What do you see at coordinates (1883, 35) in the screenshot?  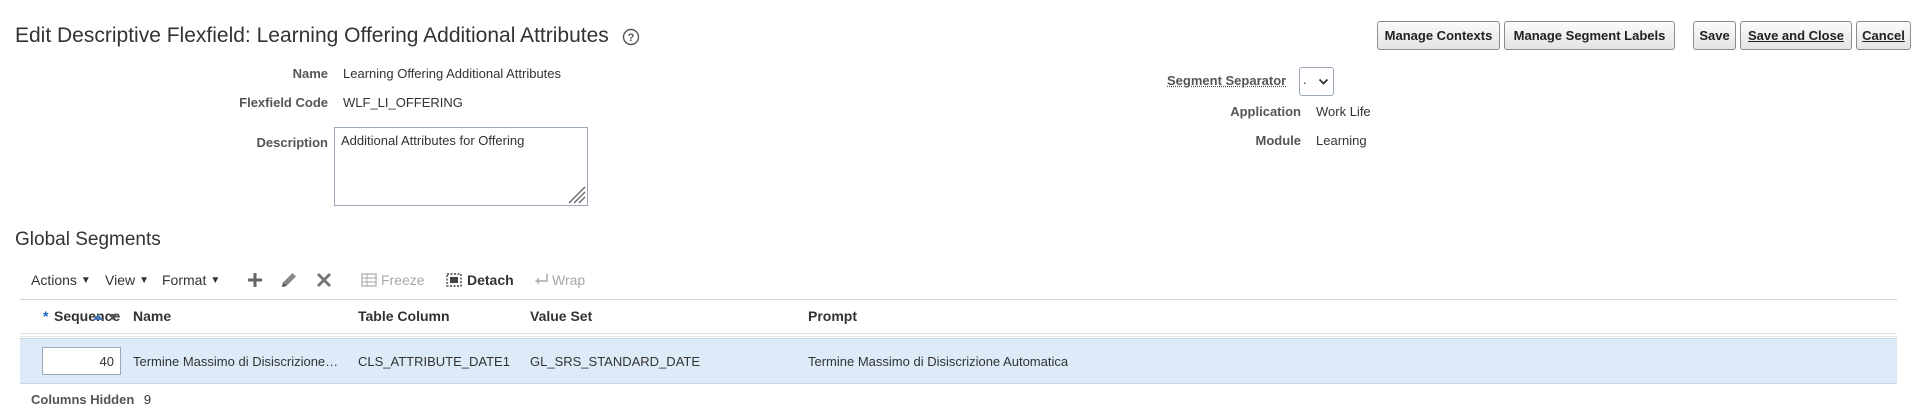 I see `cancel-button: Cancel` at bounding box center [1883, 35].